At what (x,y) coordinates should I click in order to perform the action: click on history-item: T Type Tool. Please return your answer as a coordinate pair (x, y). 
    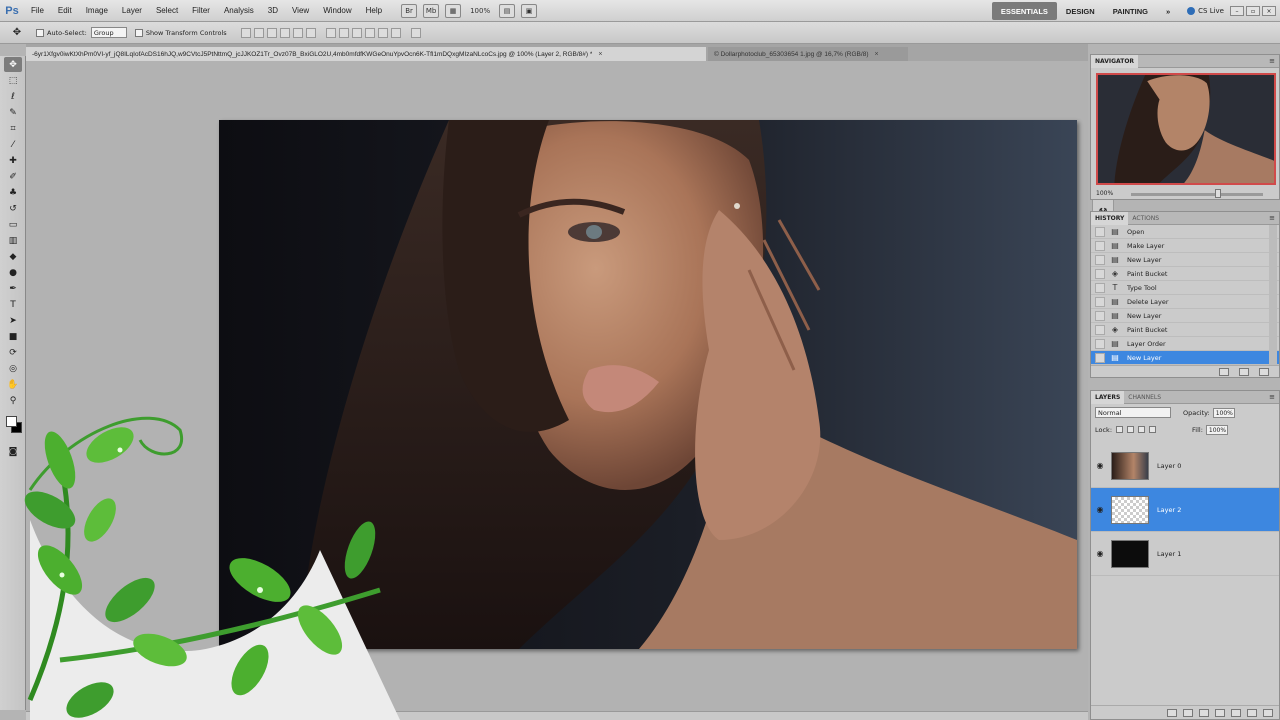
    Looking at the image, I should click on (1185, 288).